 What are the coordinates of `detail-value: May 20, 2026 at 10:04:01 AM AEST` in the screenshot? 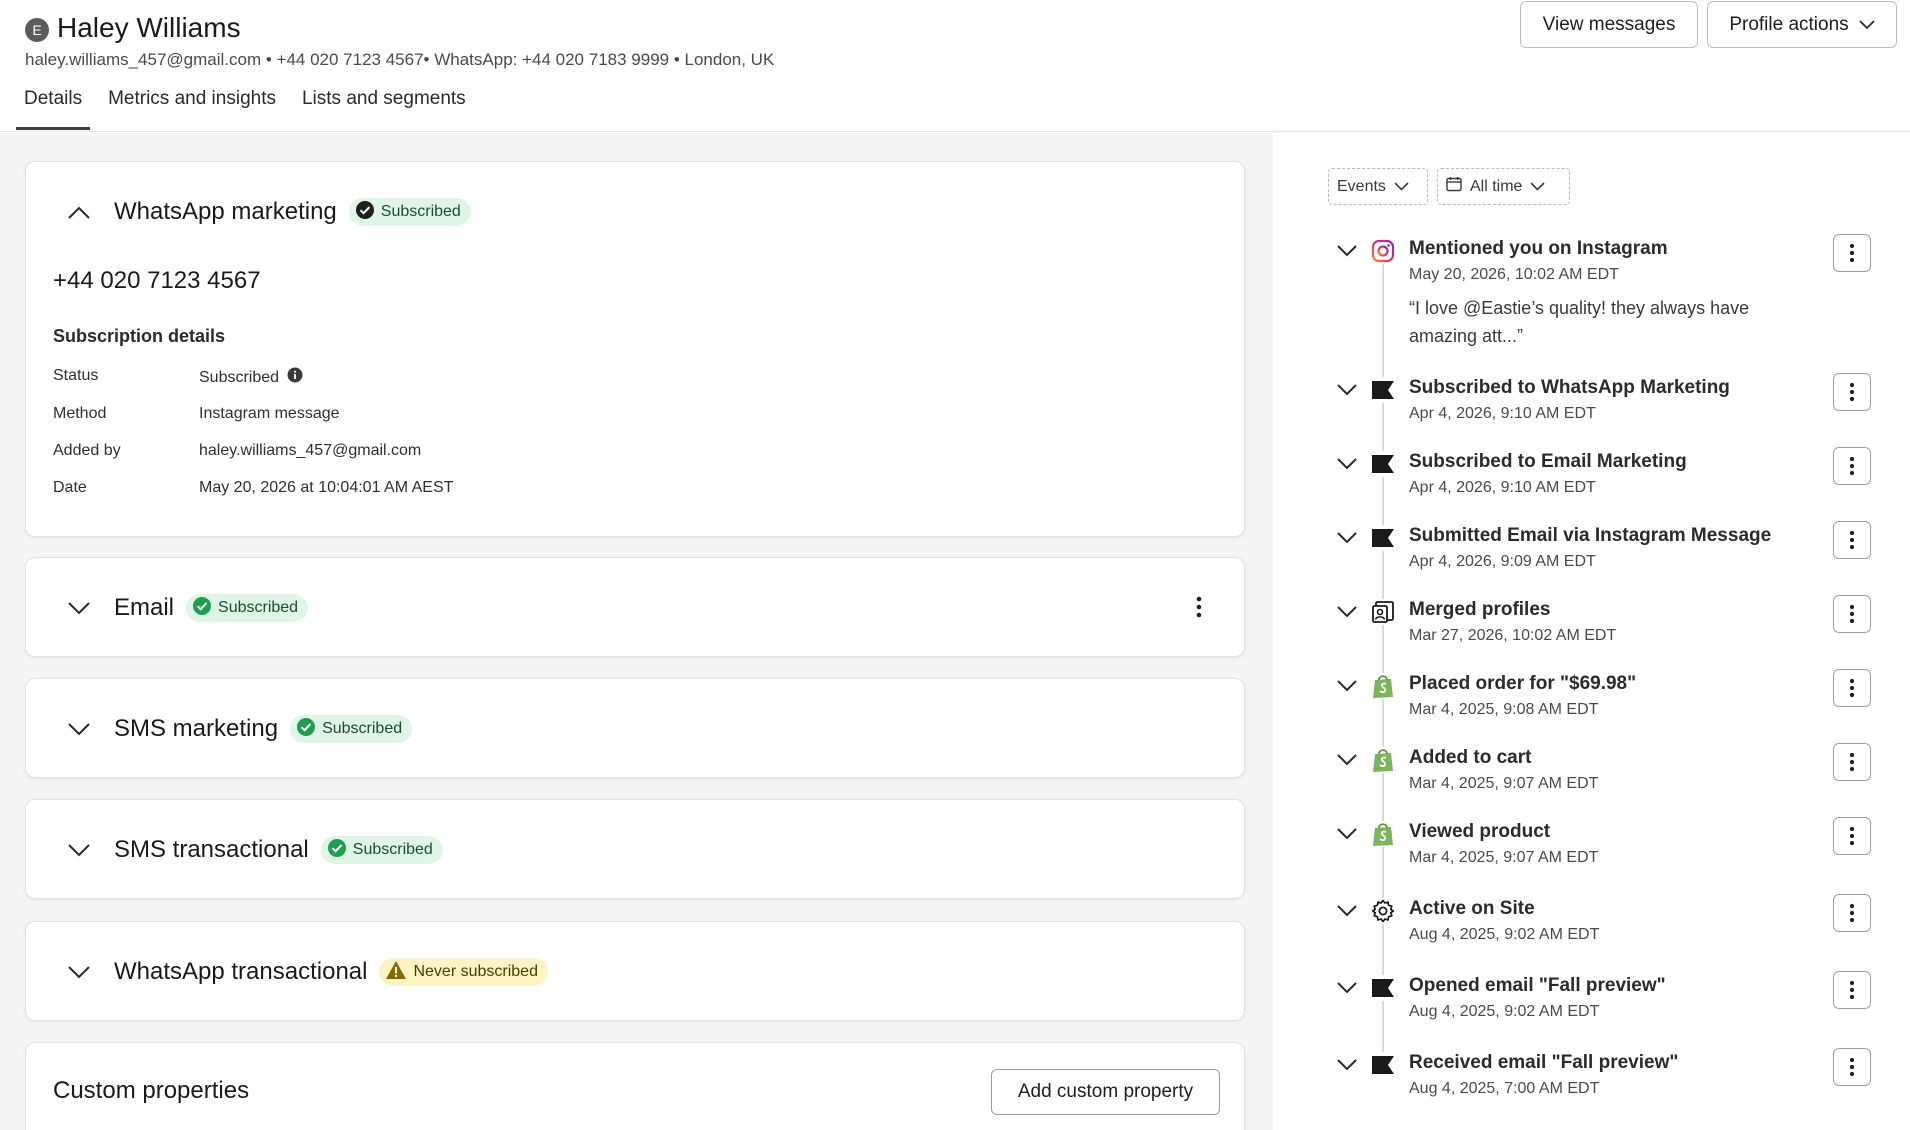 It's located at (326, 487).